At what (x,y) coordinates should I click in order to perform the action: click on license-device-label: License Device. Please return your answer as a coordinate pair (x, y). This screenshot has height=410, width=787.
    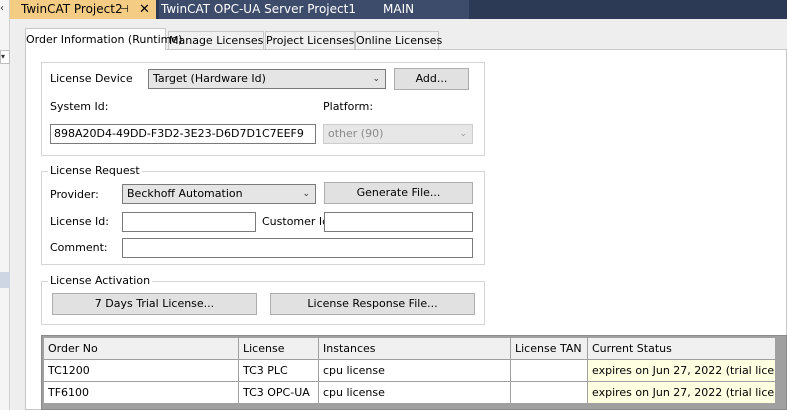
    Looking at the image, I should click on (91, 78).